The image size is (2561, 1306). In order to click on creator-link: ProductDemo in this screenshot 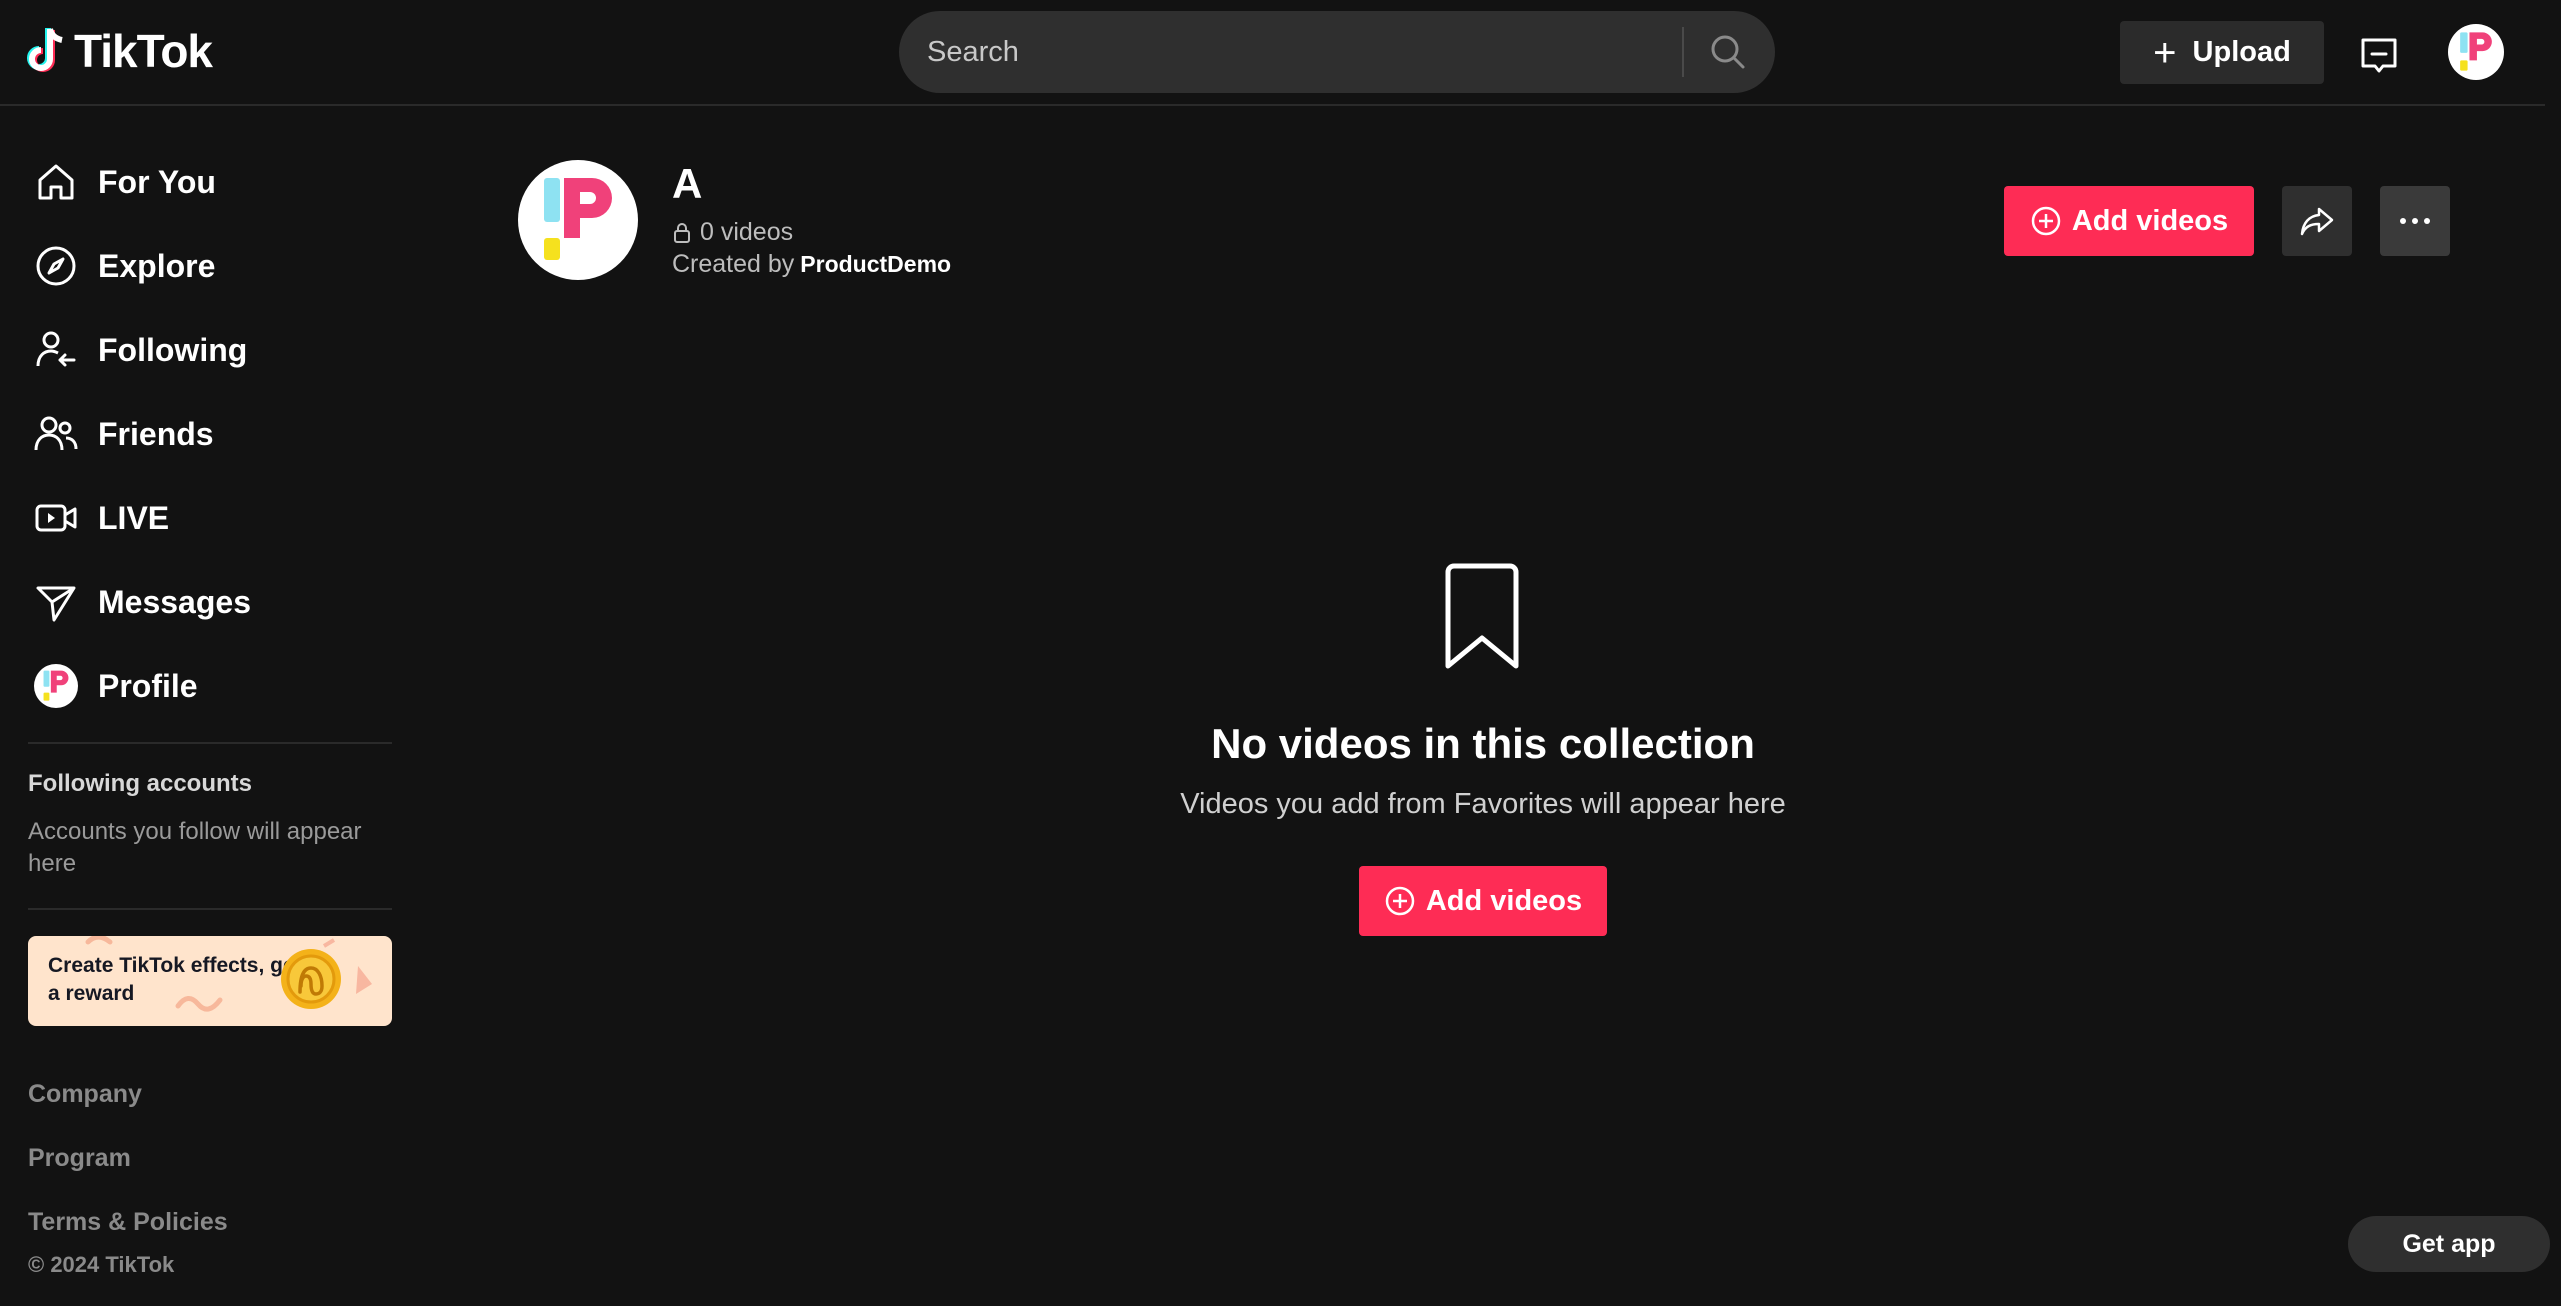, I will do `click(875, 264)`.